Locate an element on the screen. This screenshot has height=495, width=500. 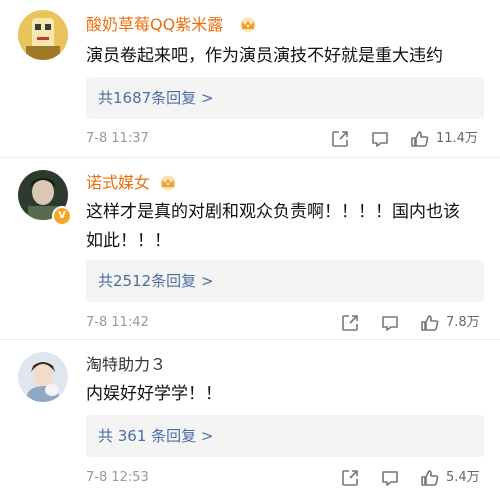
replies-count: 共2512条回复 > is located at coordinates (156, 281).